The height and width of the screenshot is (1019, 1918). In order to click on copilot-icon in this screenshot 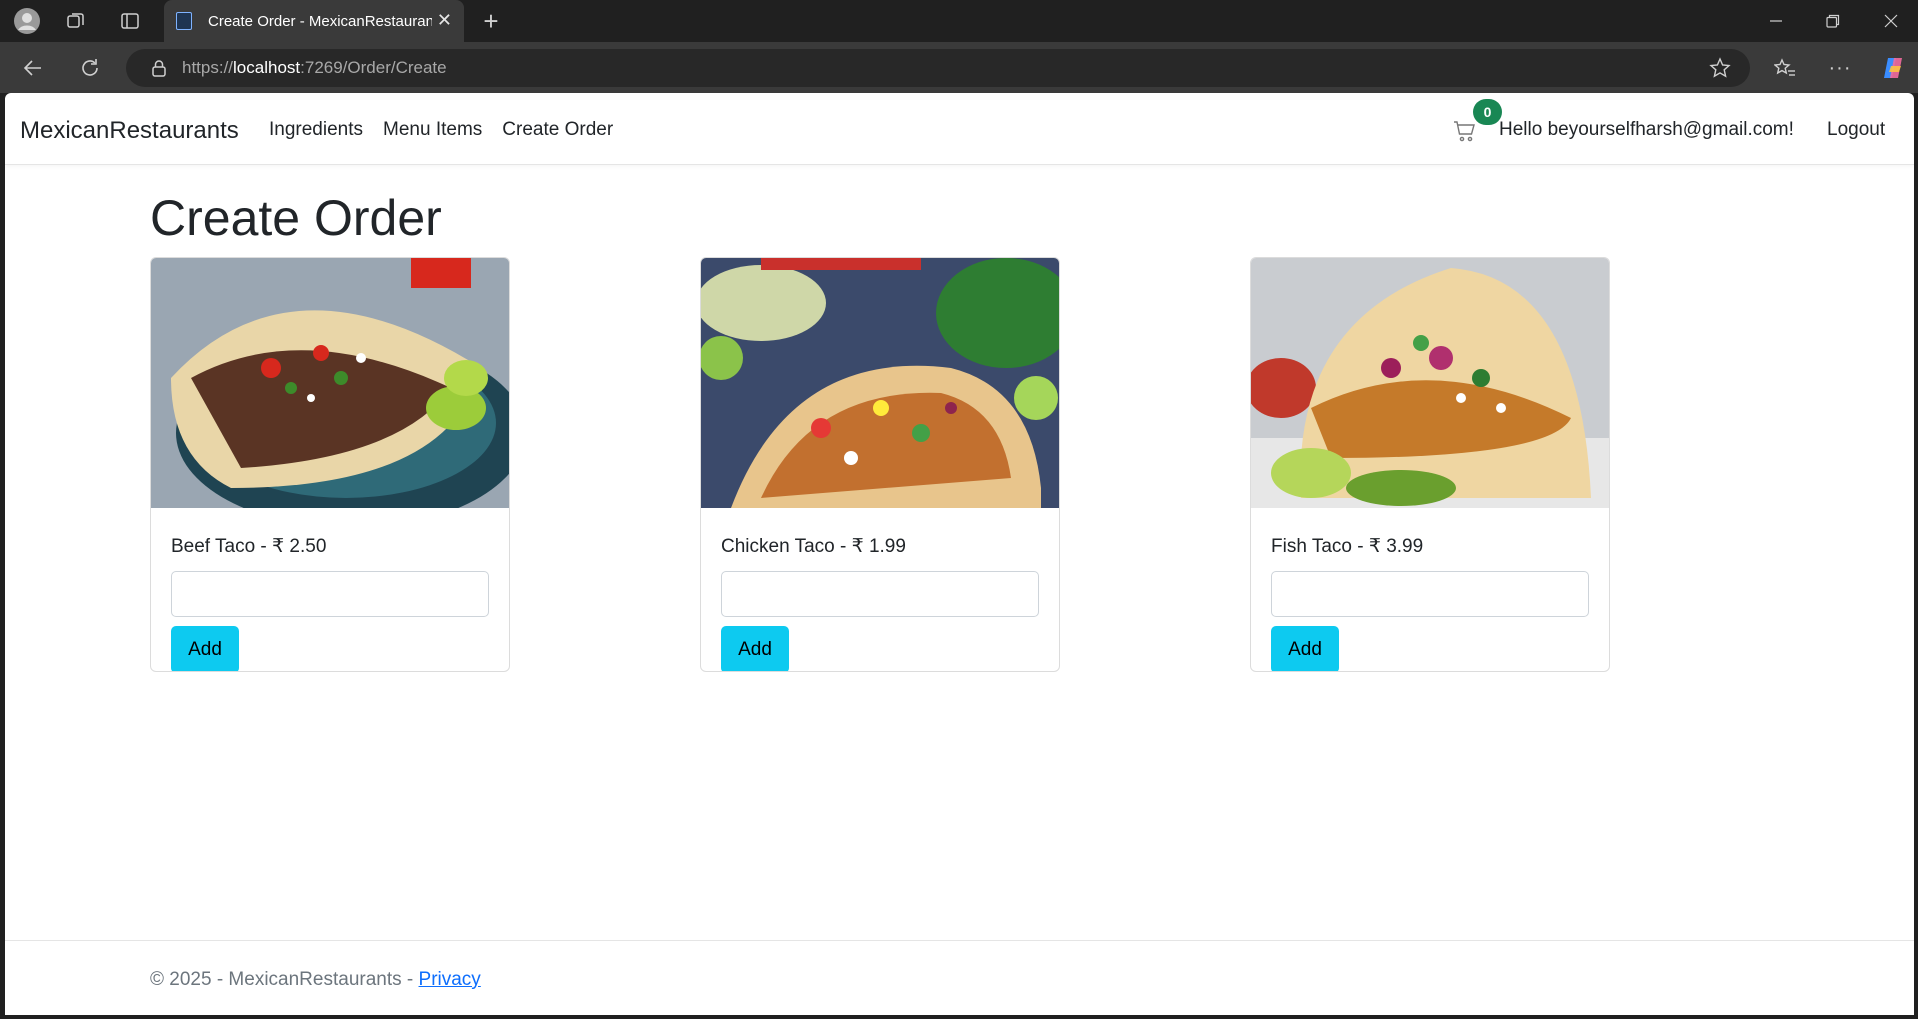, I will do `click(1894, 68)`.